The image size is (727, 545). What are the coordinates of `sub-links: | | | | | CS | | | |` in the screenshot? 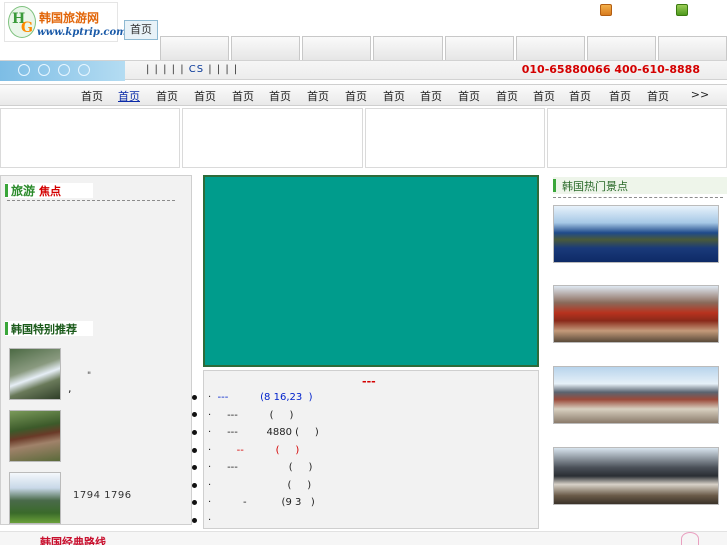 It's located at (192, 69).